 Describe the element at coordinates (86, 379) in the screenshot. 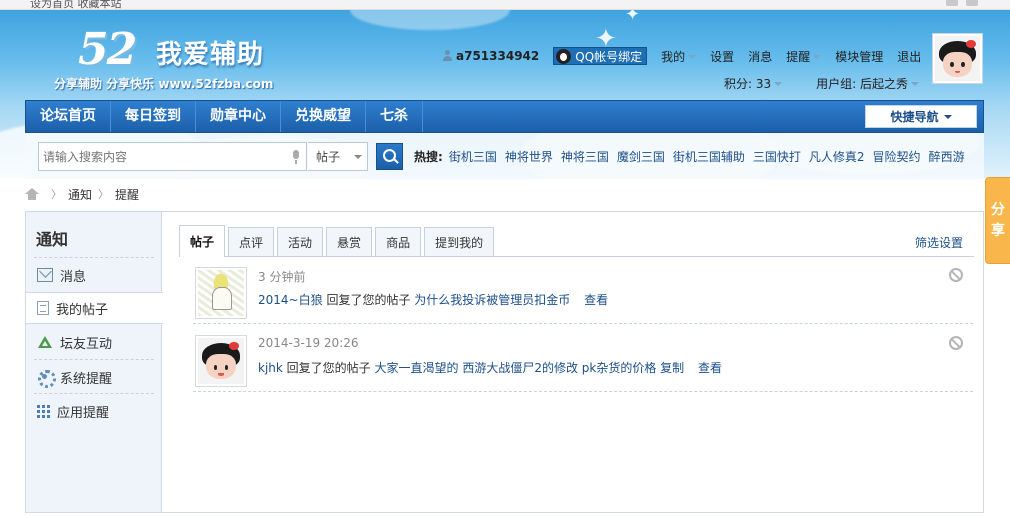

I see `sidebar-item-label: 系统提醒` at that location.